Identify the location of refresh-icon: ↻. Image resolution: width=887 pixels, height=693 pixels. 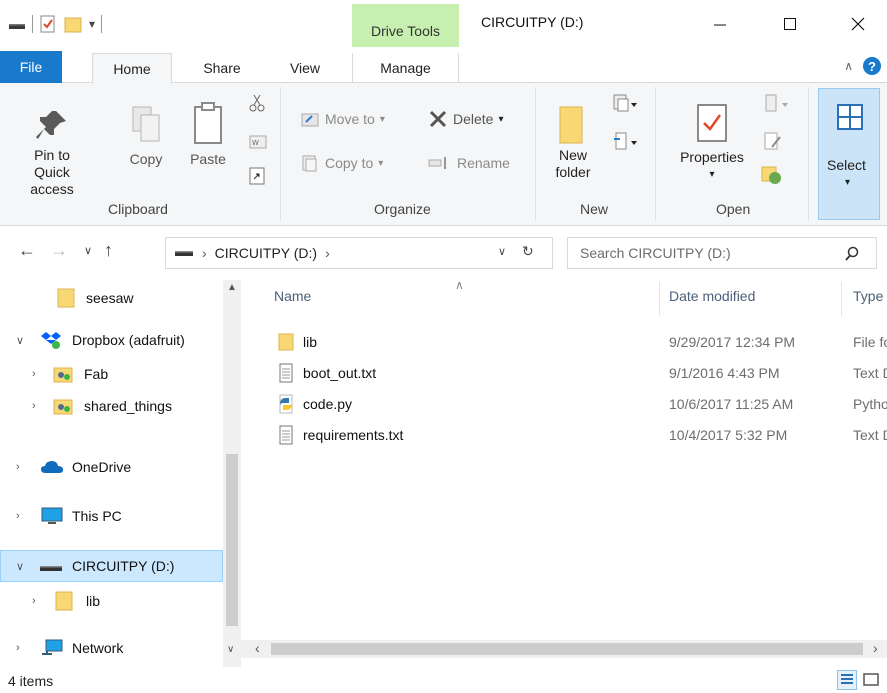
(528, 251).